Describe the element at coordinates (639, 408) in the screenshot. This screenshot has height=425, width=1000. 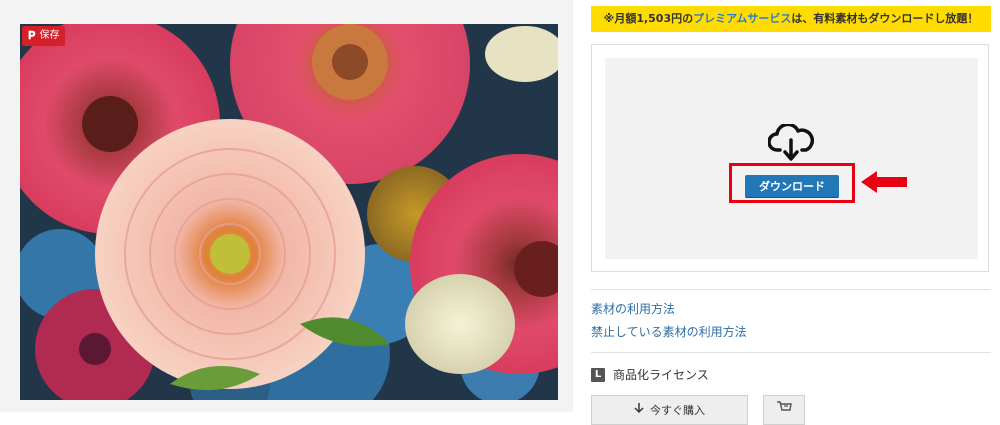
I see `download-arrow-icon` at that location.